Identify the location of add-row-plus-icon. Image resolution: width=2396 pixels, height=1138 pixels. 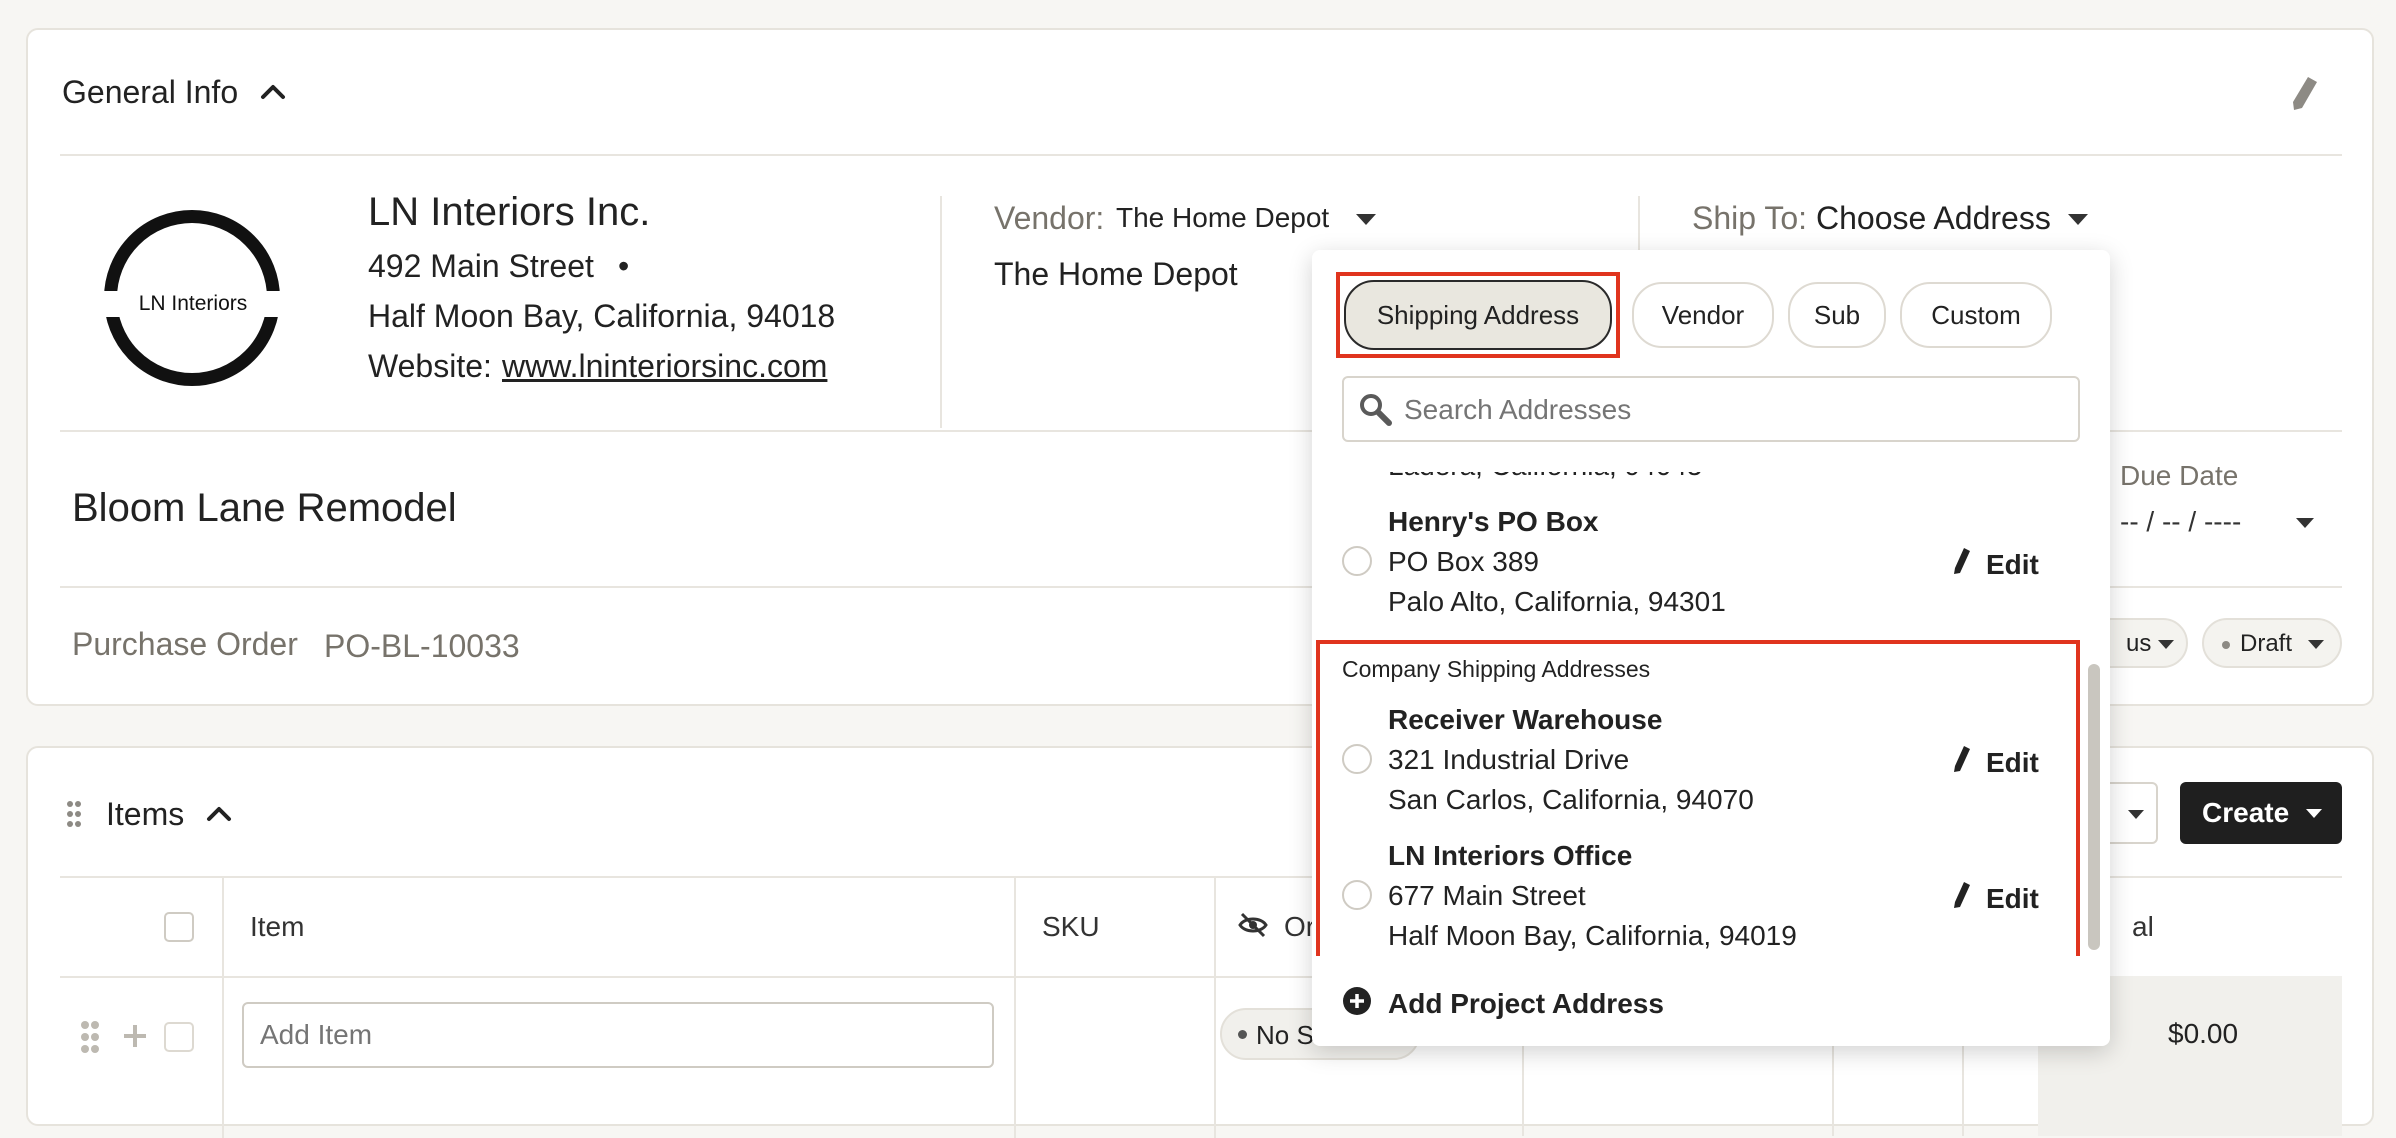
(135, 1038).